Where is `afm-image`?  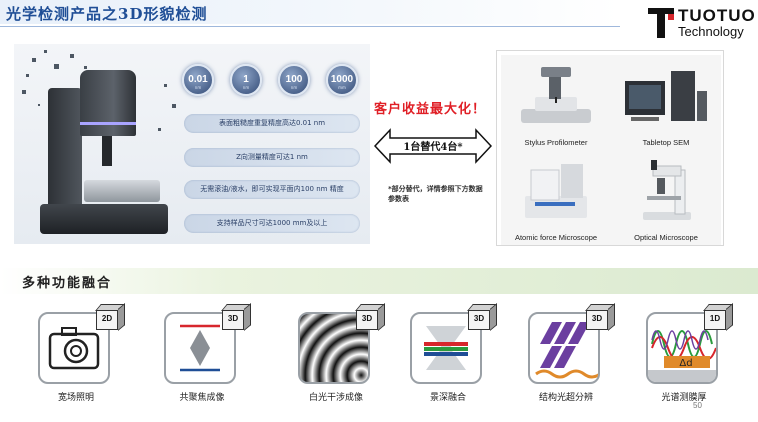
afm-image is located at coordinates (556, 191).